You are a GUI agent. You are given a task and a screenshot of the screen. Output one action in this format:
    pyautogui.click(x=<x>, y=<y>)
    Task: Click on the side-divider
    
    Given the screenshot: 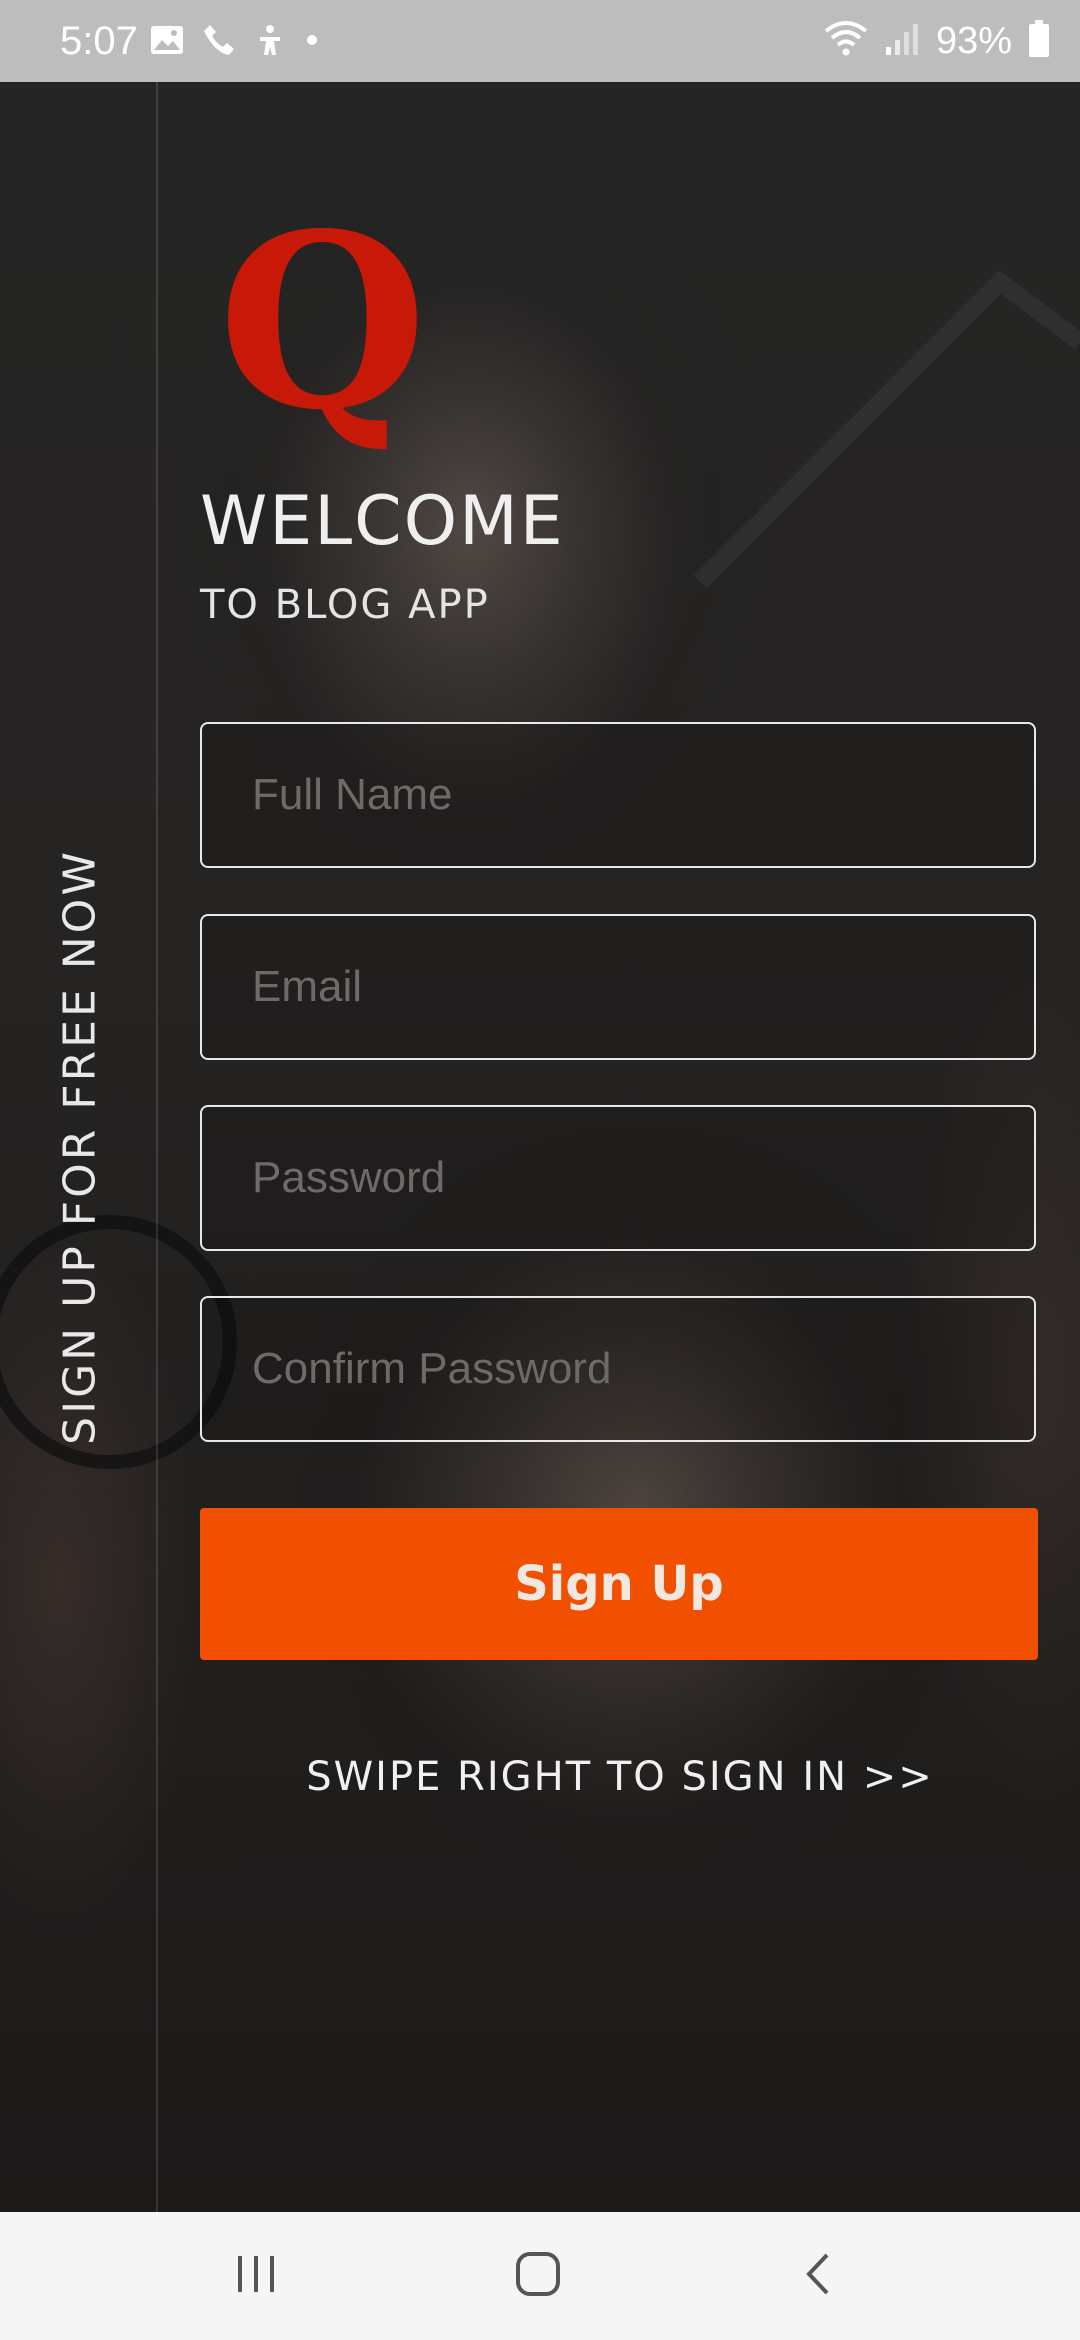 What is the action you would take?
    pyautogui.click(x=157, y=1147)
    